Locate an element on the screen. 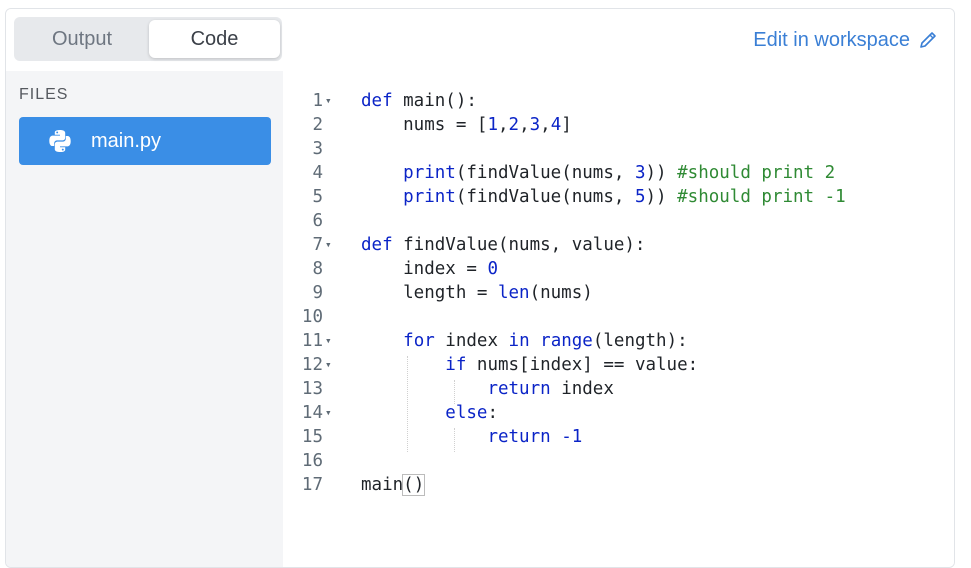  python-icon is located at coordinates (60, 141).